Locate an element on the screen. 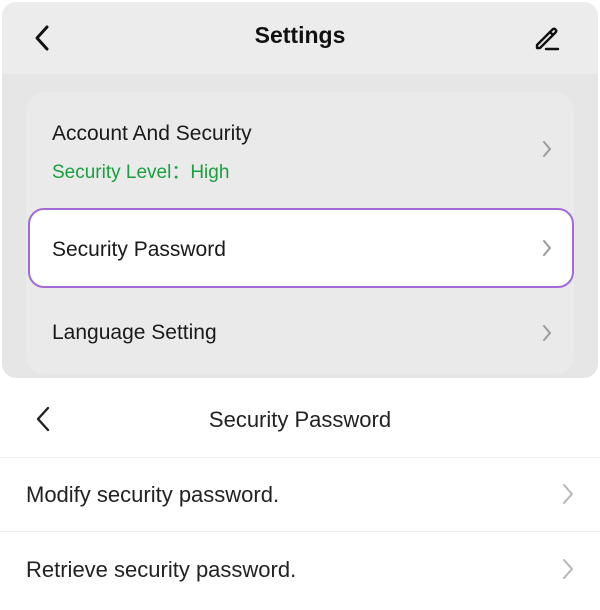 The height and width of the screenshot is (610, 600). page-title: Settings is located at coordinates (300, 35).